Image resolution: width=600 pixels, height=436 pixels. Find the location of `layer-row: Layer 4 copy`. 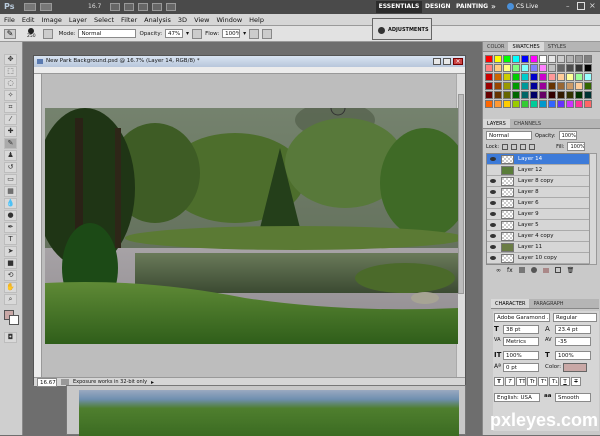

layer-row: Layer 4 copy is located at coordinates (538, 236).